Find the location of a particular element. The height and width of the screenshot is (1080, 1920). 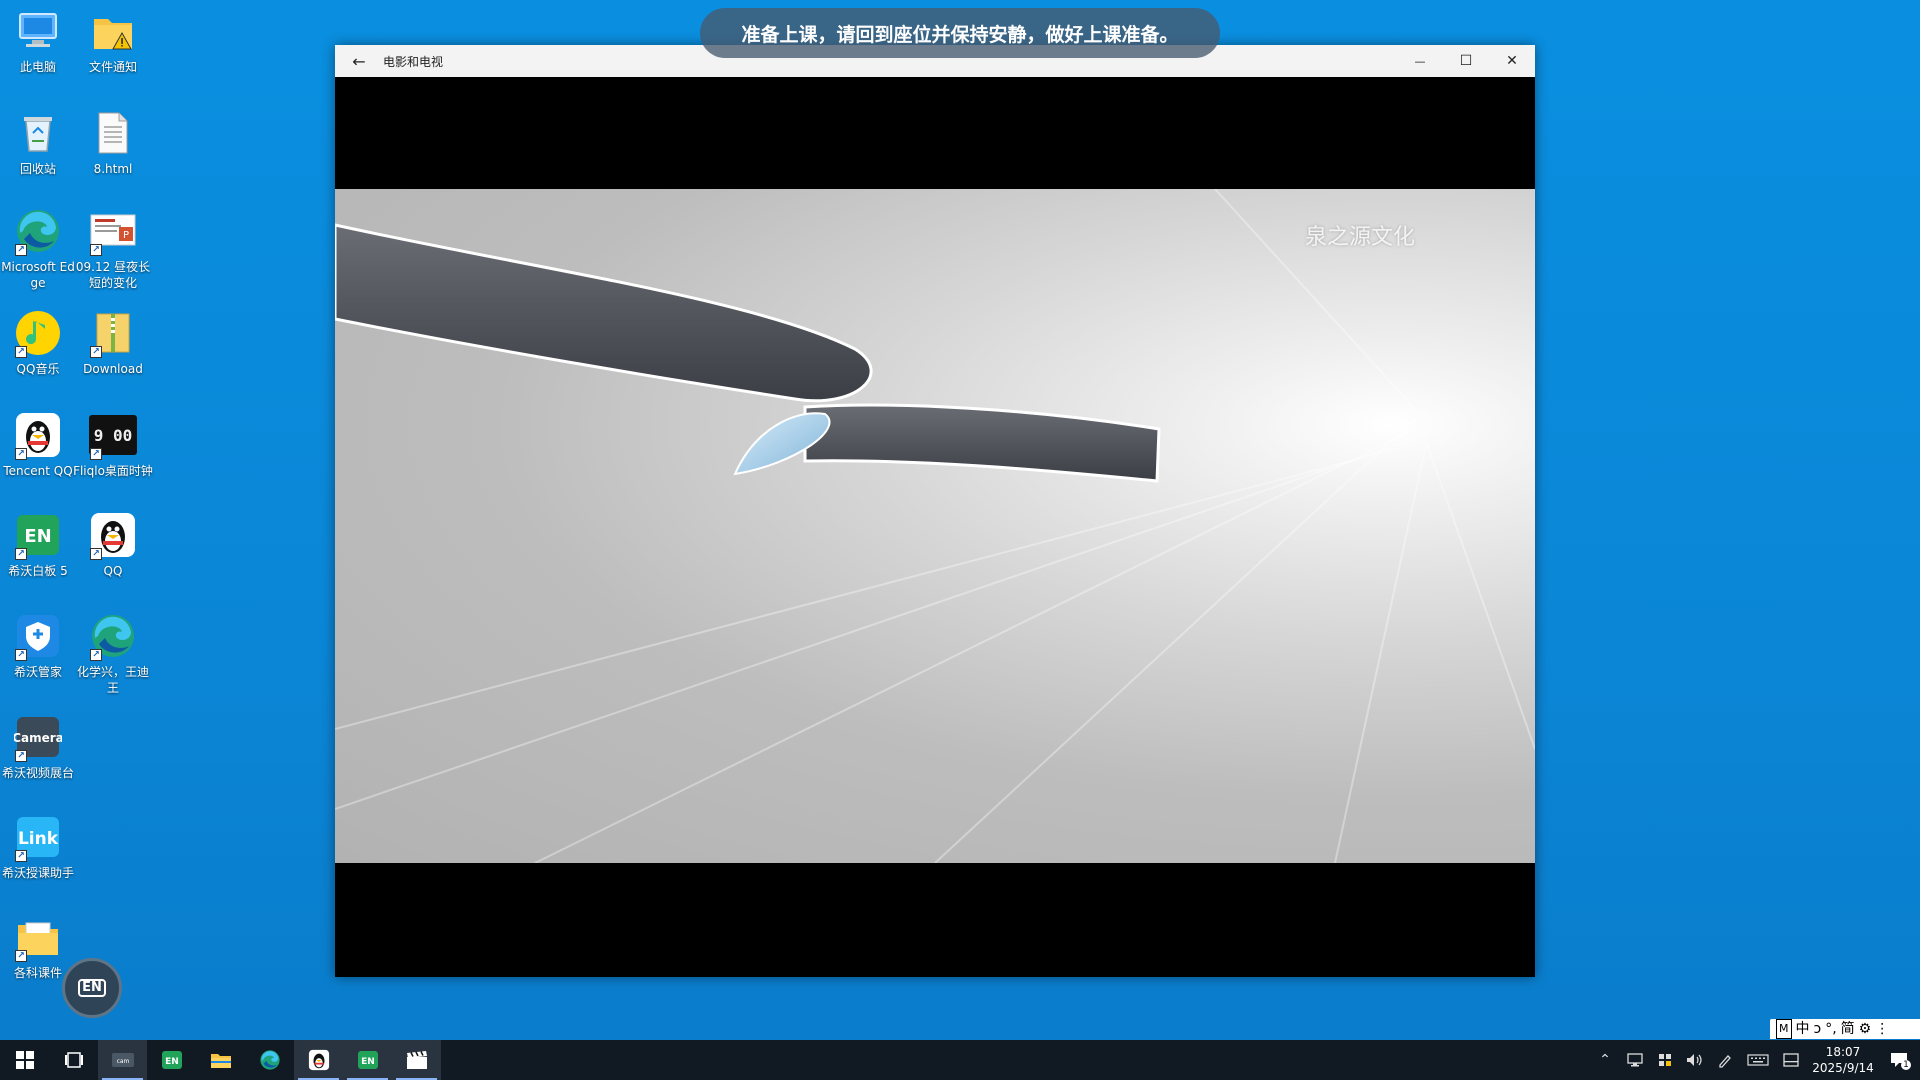

edge-icon is located at coordinates (269, 1060).